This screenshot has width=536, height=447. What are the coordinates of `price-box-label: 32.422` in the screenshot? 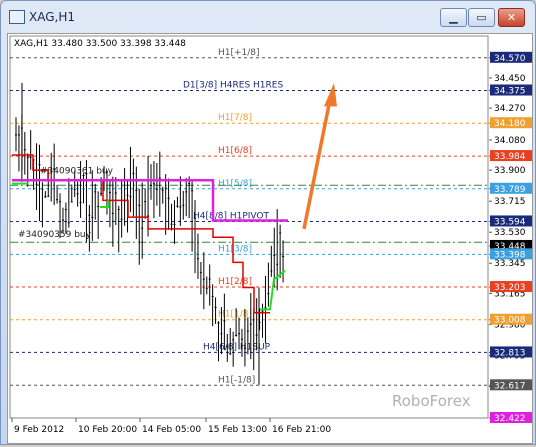 It's located at (510, 419).